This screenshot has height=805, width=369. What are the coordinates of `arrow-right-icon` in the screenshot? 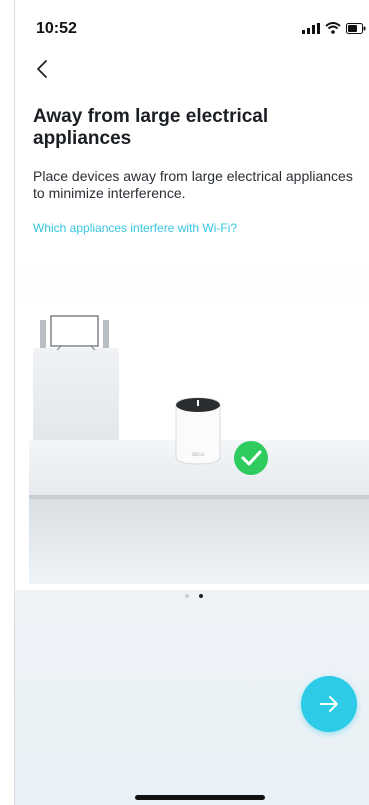 It's located at (329, 704).